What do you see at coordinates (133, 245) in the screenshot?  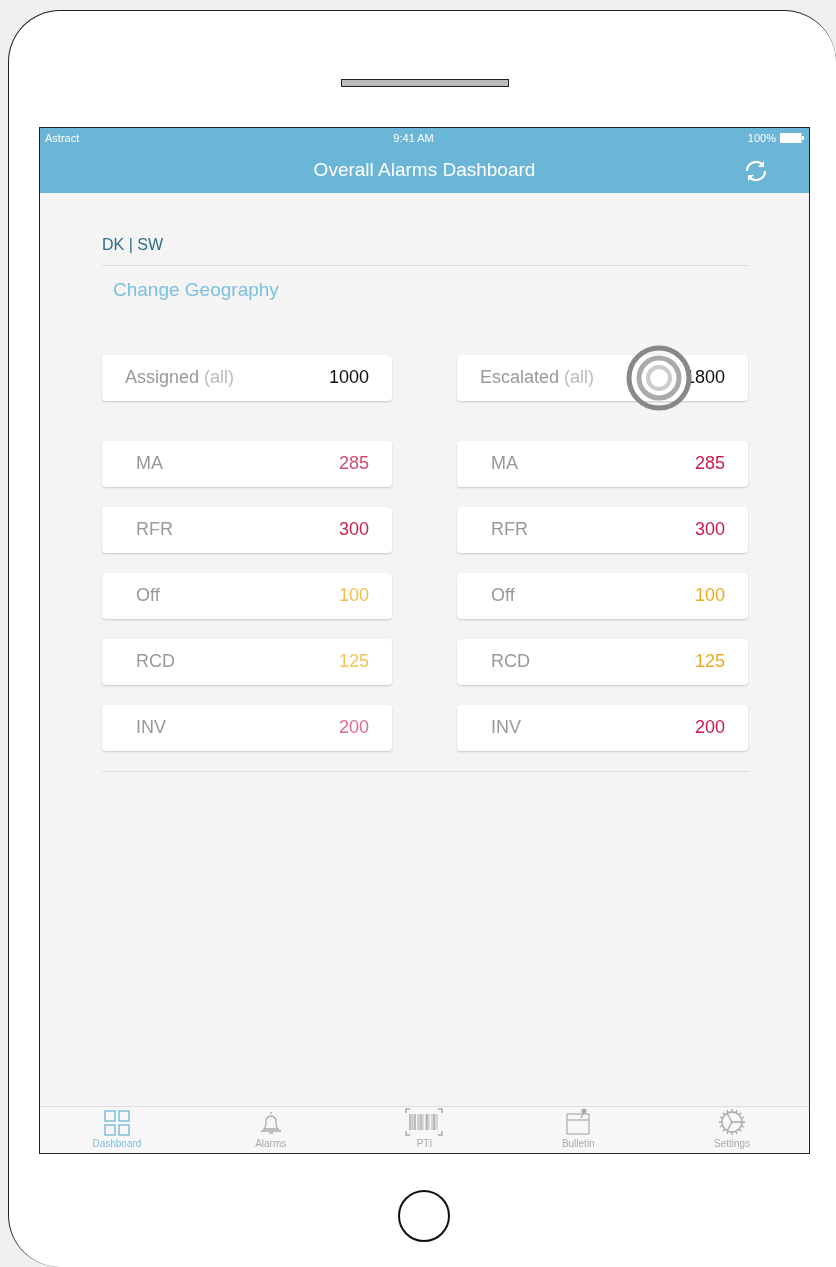 I see `region-label: DK | SW` at bounding box center [133, 245].